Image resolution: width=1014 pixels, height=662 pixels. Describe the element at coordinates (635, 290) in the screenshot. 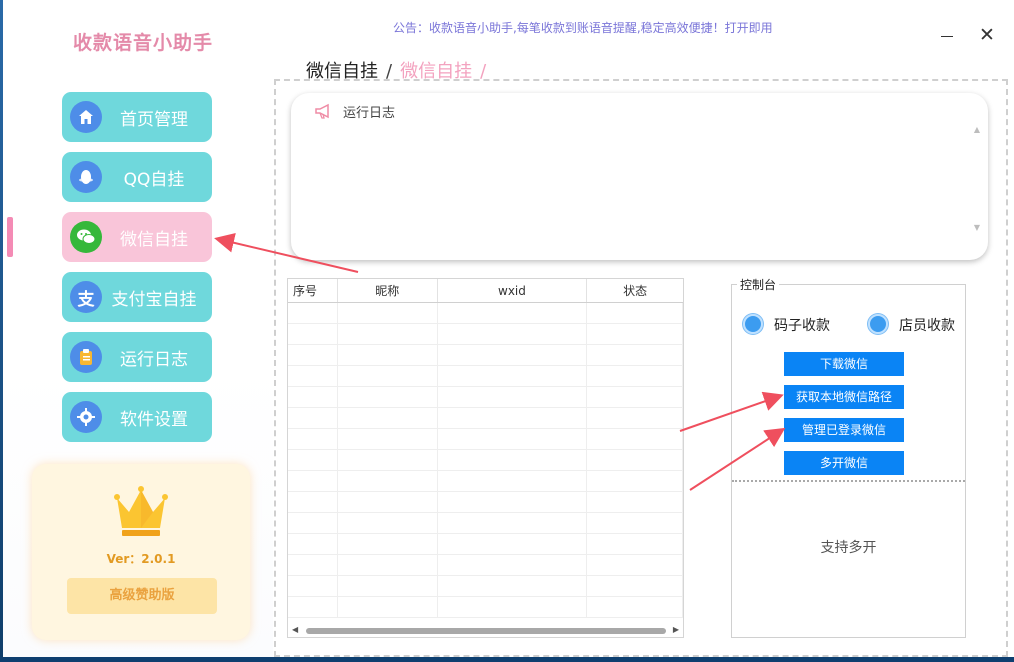

I see `column-header: 状态` at that location.